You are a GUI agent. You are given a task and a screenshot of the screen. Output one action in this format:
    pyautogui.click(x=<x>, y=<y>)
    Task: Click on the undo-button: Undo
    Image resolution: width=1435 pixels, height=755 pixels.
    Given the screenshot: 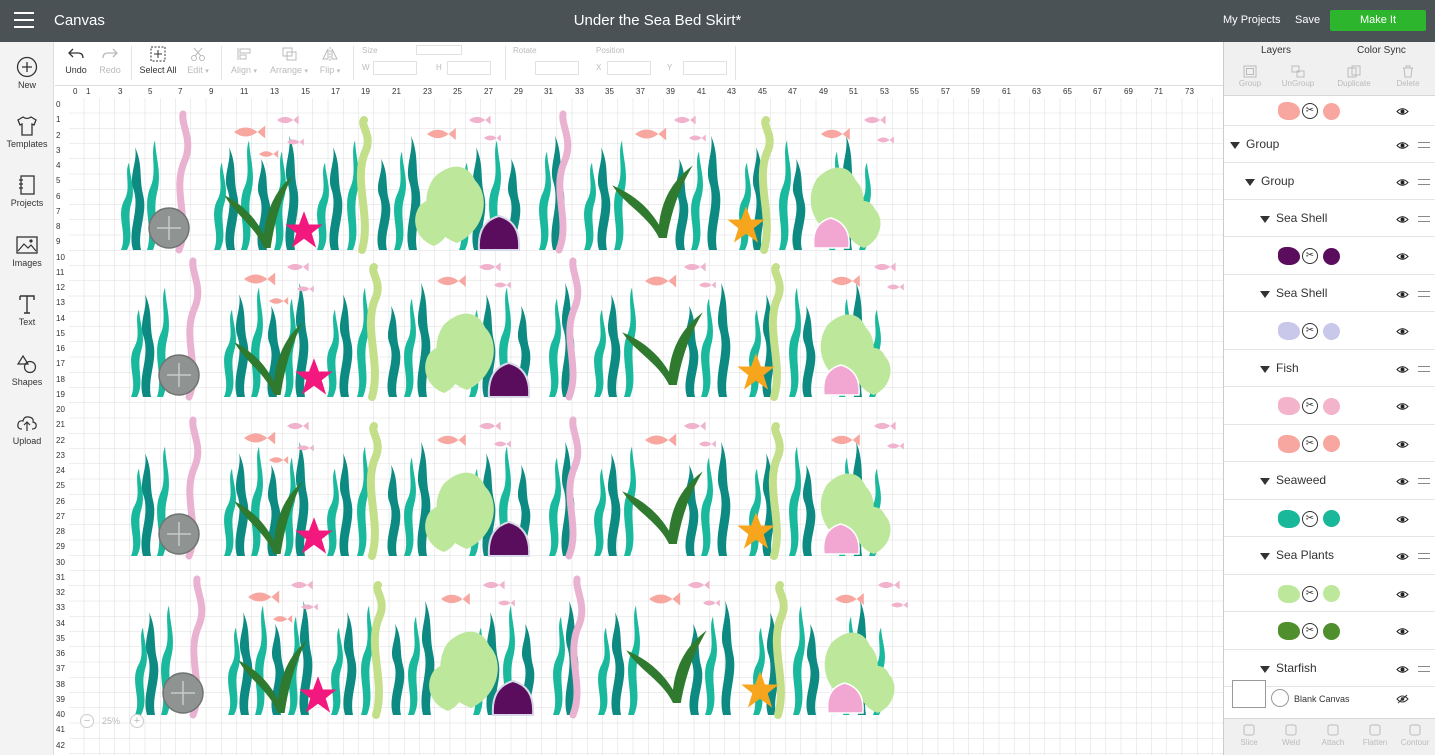 What is the action you would take?
    pyautogui.click(x=76, y=60)
    